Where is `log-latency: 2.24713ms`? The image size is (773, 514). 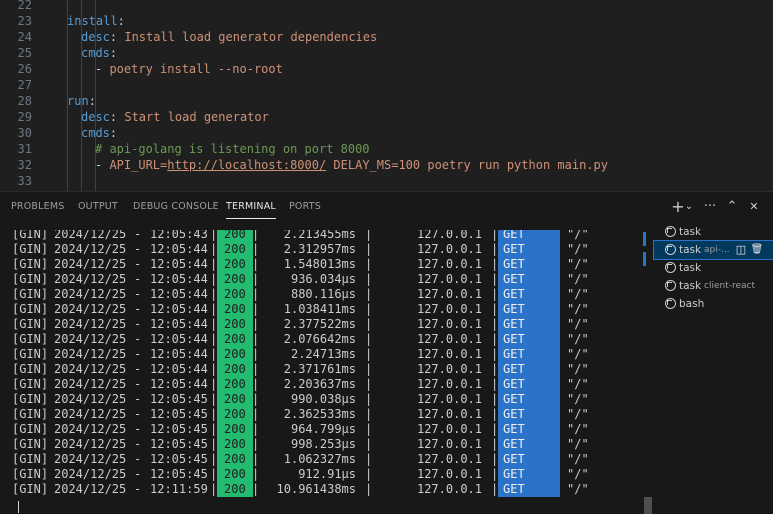 log-latency: 2.24713ms is located at coordinates (323, 354).